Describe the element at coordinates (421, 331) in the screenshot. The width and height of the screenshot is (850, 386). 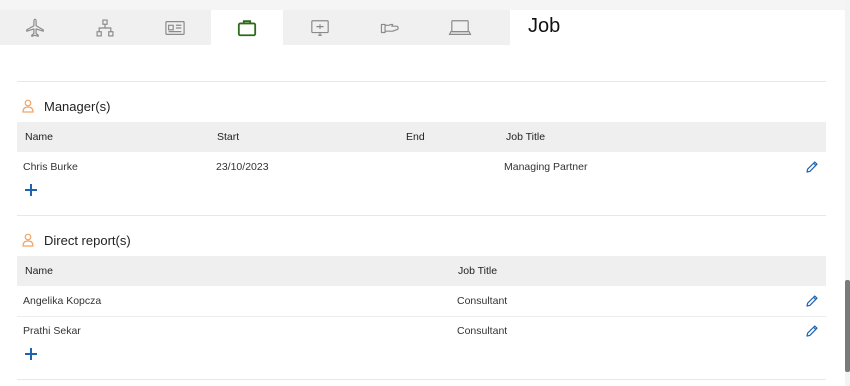
I see `table-row: Prathi Sekar Consultant` at that location.